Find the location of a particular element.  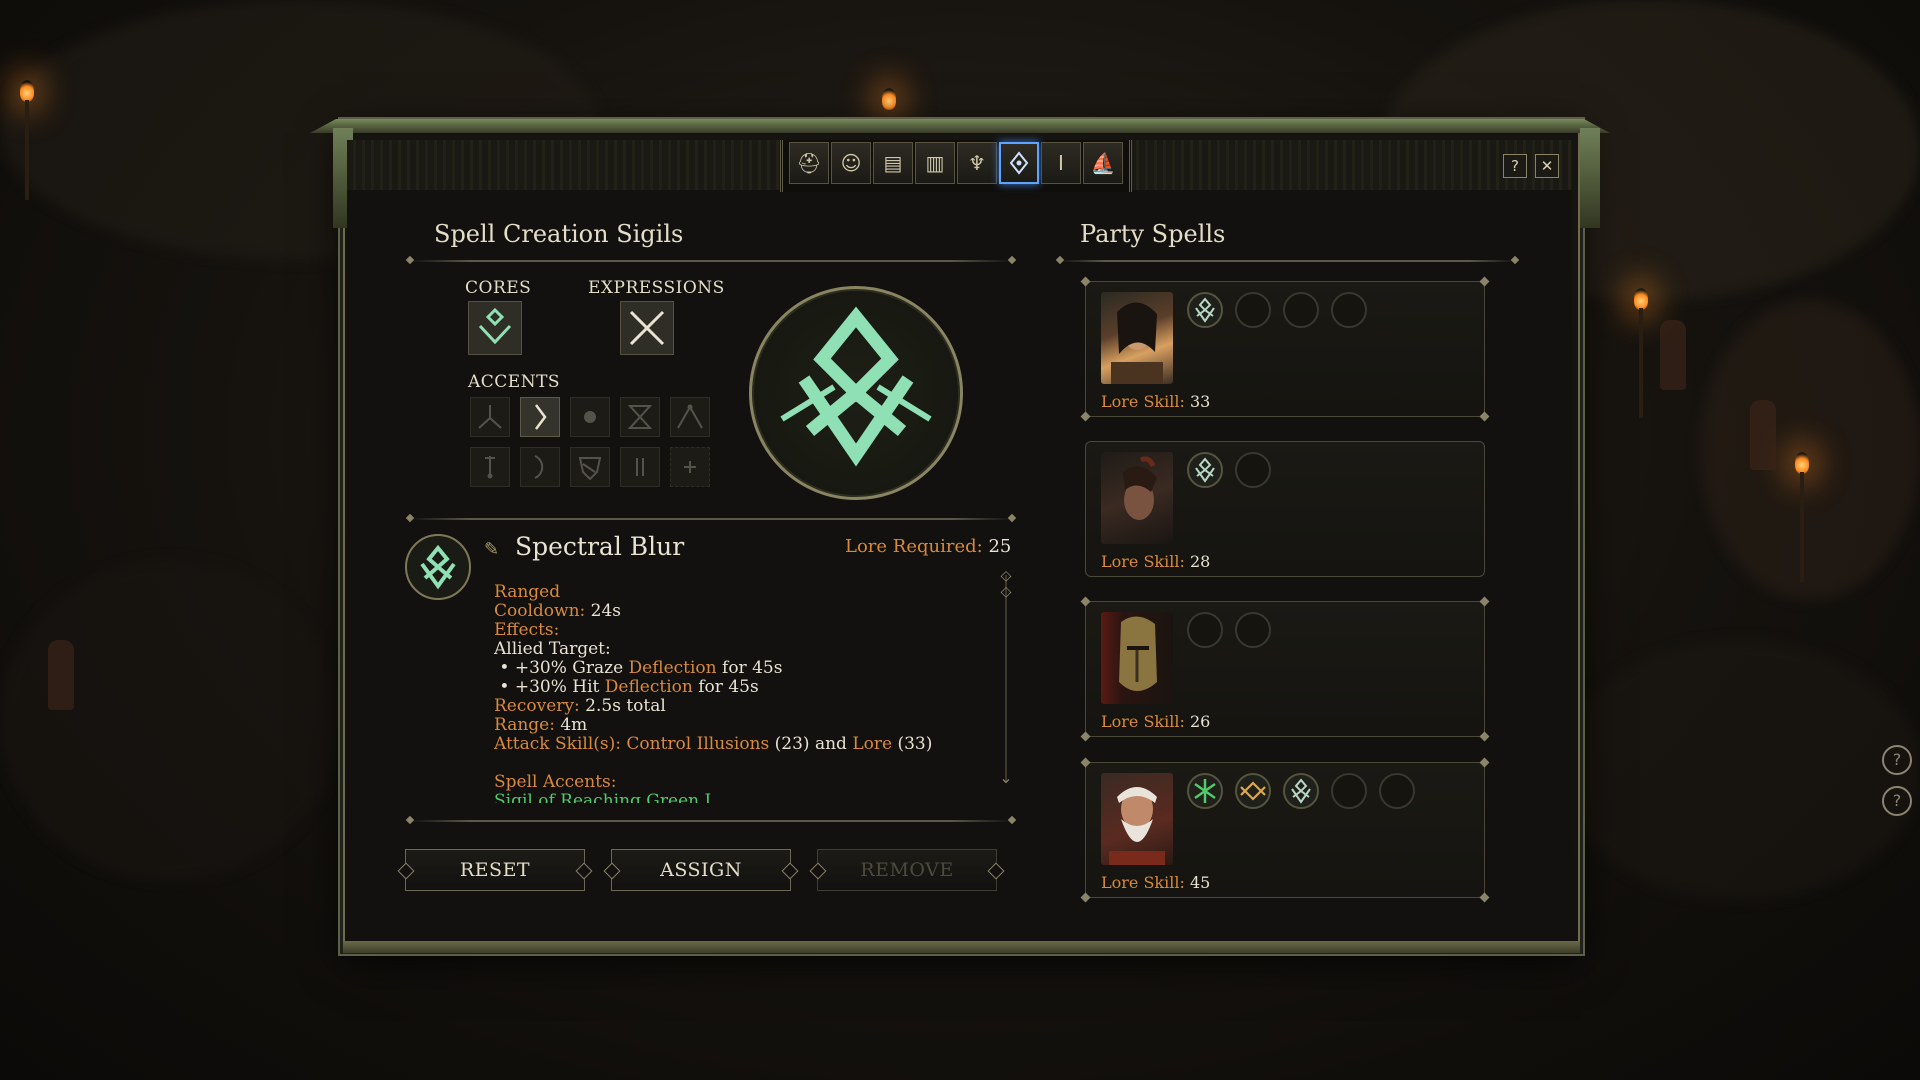

cooldown-value: 24s is located at coordinates (606, 611).